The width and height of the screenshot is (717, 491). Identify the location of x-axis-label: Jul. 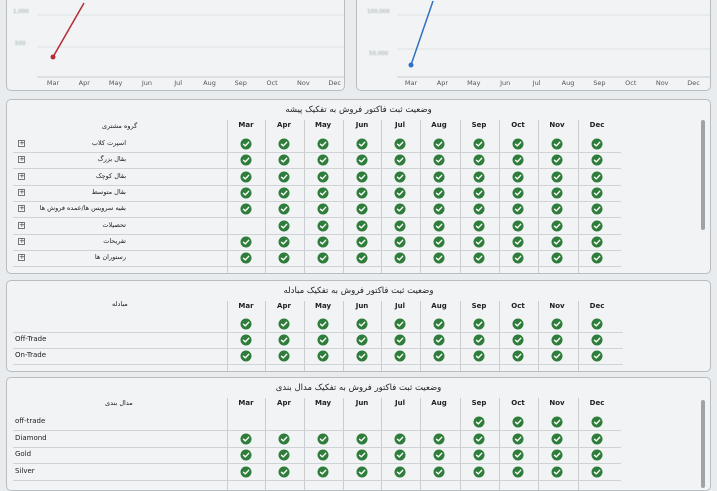
(536, 83).